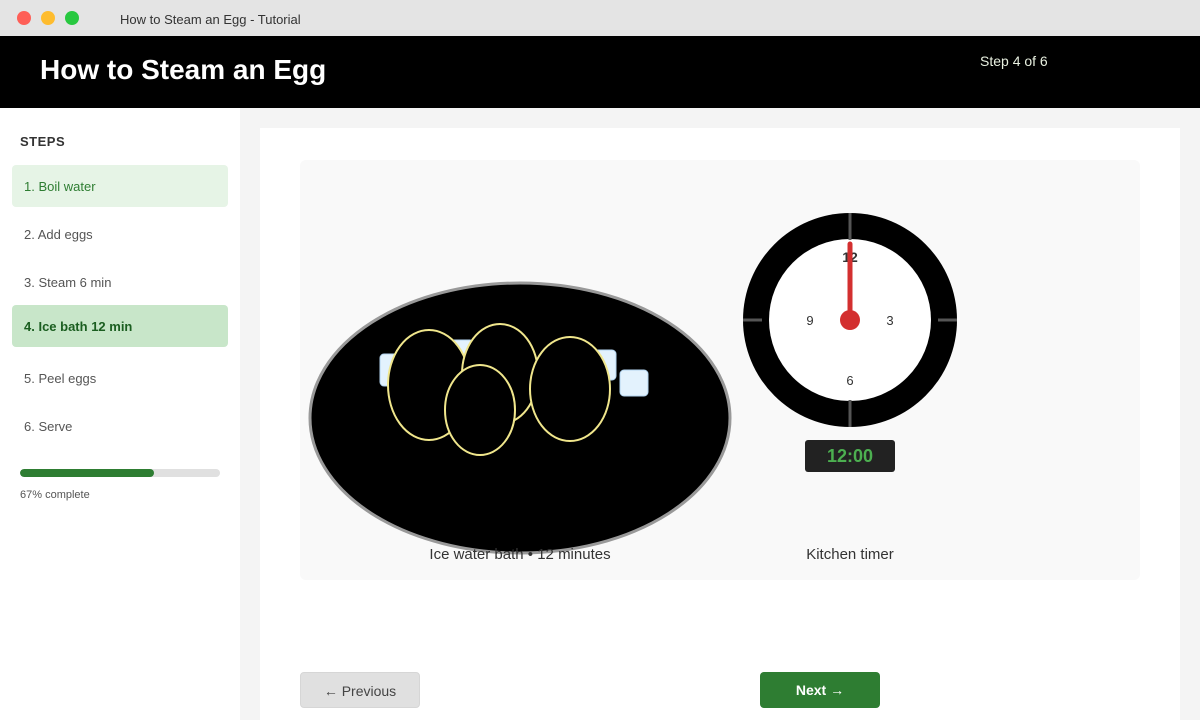 The height and width of the screenshot is (720, 1200). Describe the element at coordinates (809, 320) in the screenshot. I see `clock-number-9: 9` at that location.